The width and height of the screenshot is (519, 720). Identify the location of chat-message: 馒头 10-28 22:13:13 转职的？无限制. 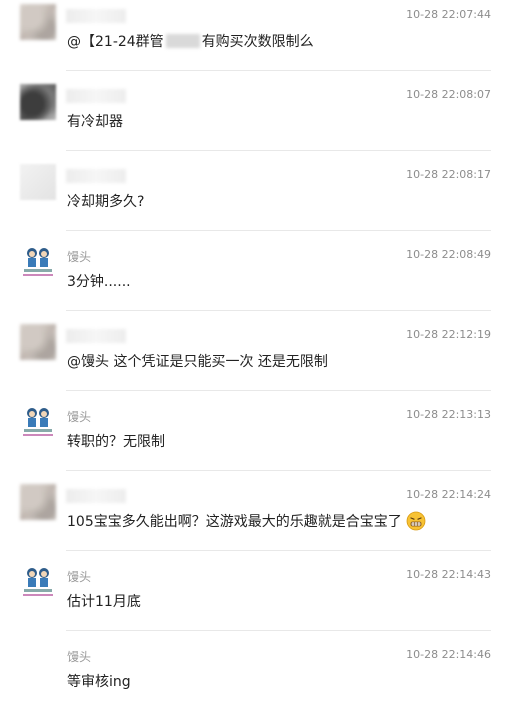
(259, 440).